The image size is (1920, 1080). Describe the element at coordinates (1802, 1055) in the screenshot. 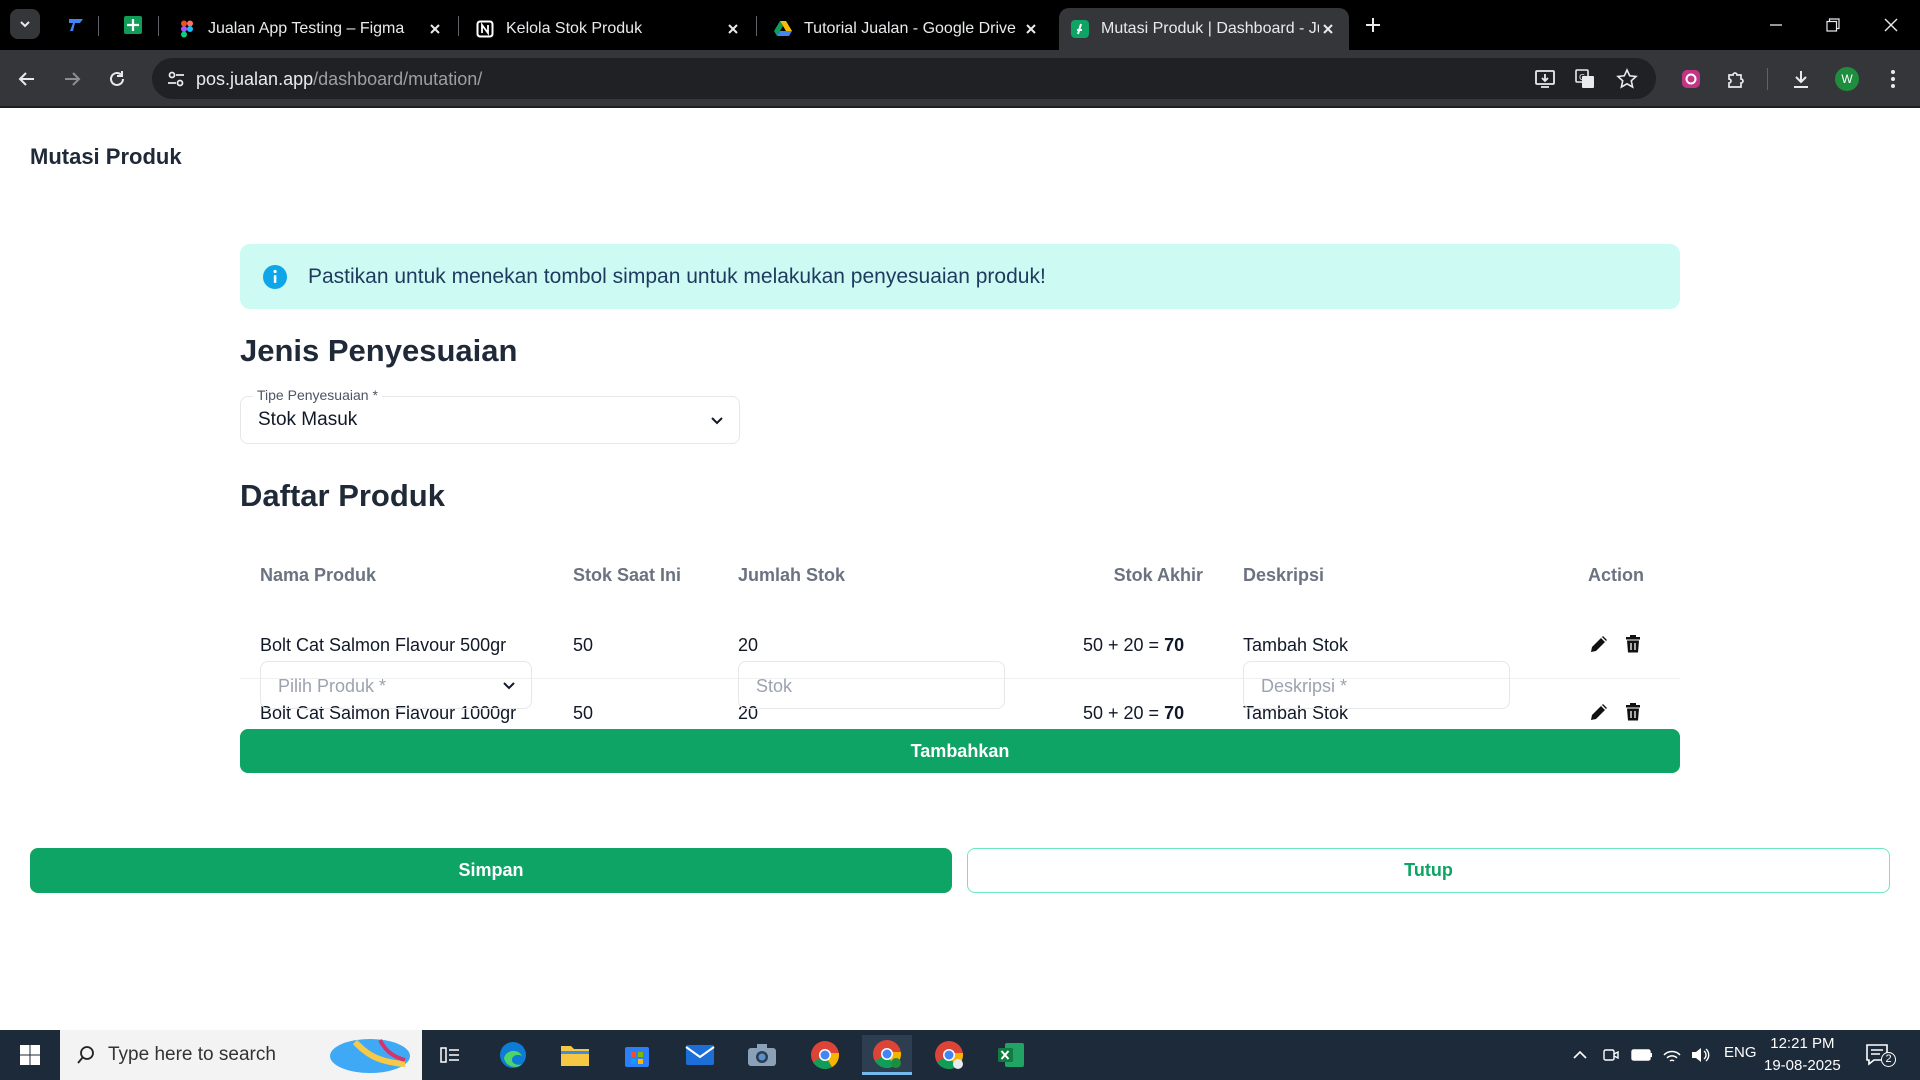

I see `clock: 12:21 PM 19-08-2025` at that location.